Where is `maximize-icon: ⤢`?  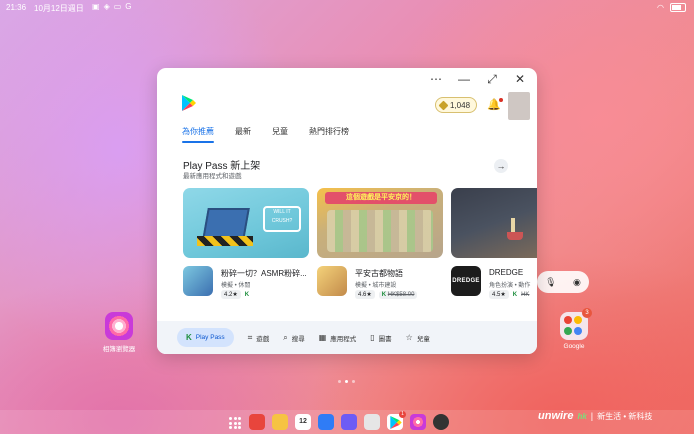 maximize-icon: ⤢ is located at coordinates (492, 79).